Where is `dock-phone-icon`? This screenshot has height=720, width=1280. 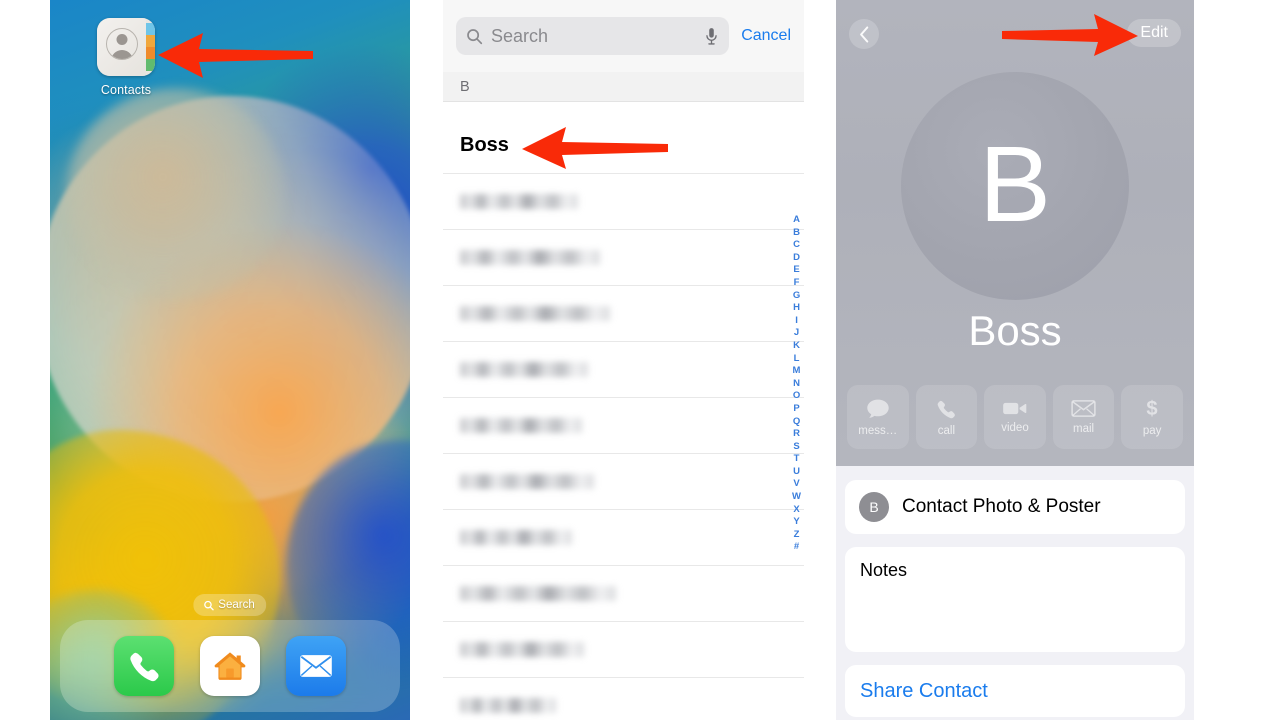
dock-phone-icon is located at coordinates (144, 666).